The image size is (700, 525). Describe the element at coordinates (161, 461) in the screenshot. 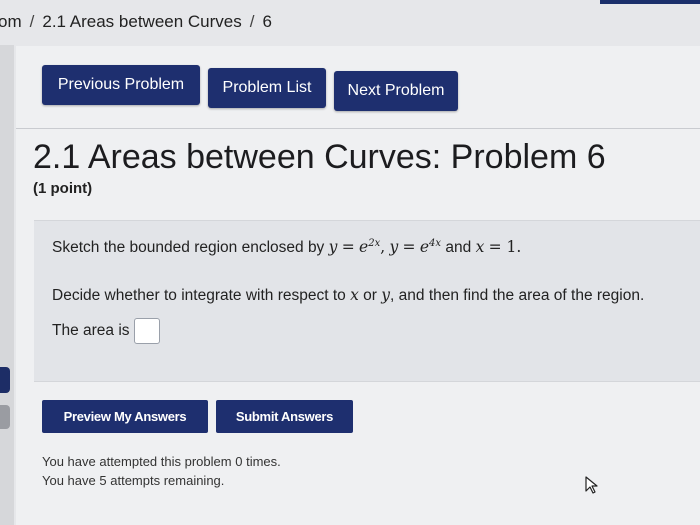

I see `attempts-status: You have attempted this problem 0 times.` at that location.